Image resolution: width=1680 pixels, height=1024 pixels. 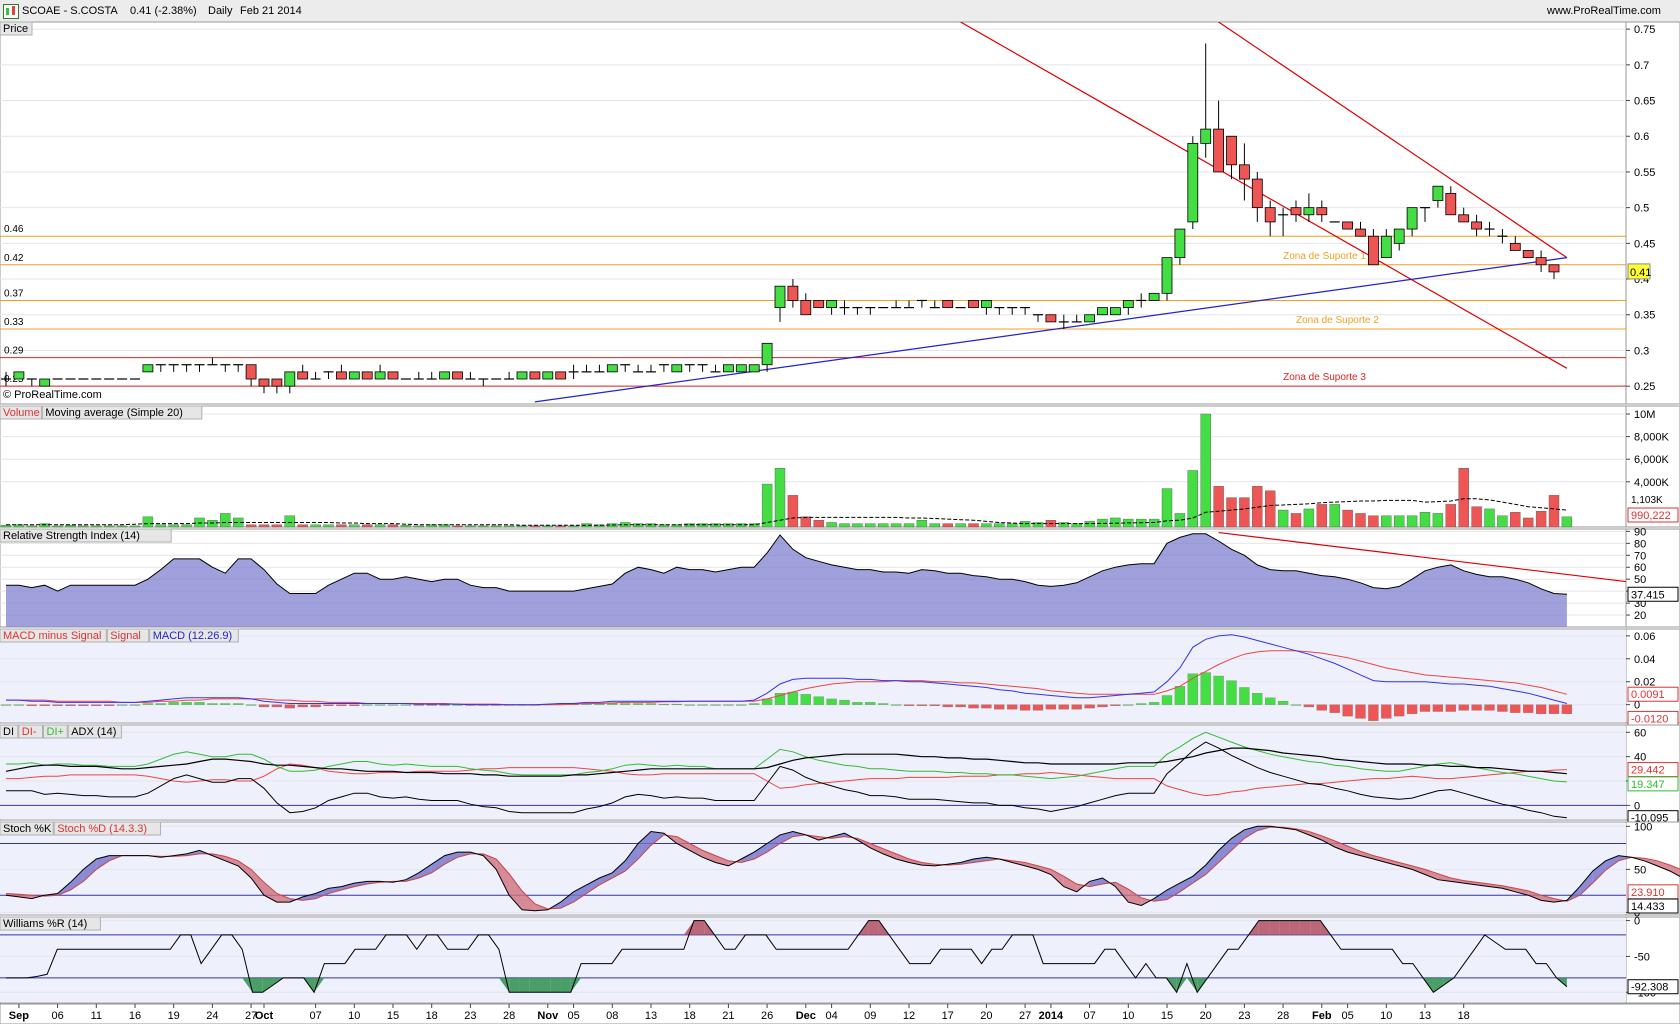 I want to click on price-tick-label: 0.25, so click(x=1644, y=387).